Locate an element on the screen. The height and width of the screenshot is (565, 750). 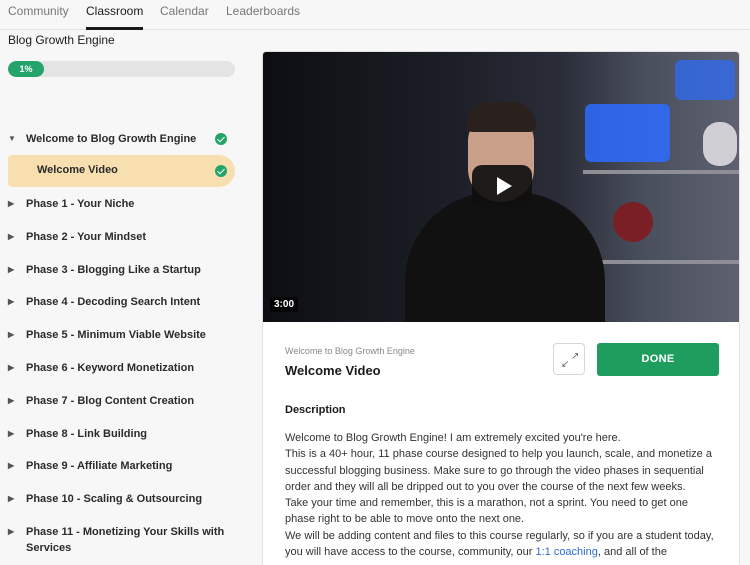
lesson-module-name: Welcome to Blog Growth Engine is located at coordinates (350, 351).